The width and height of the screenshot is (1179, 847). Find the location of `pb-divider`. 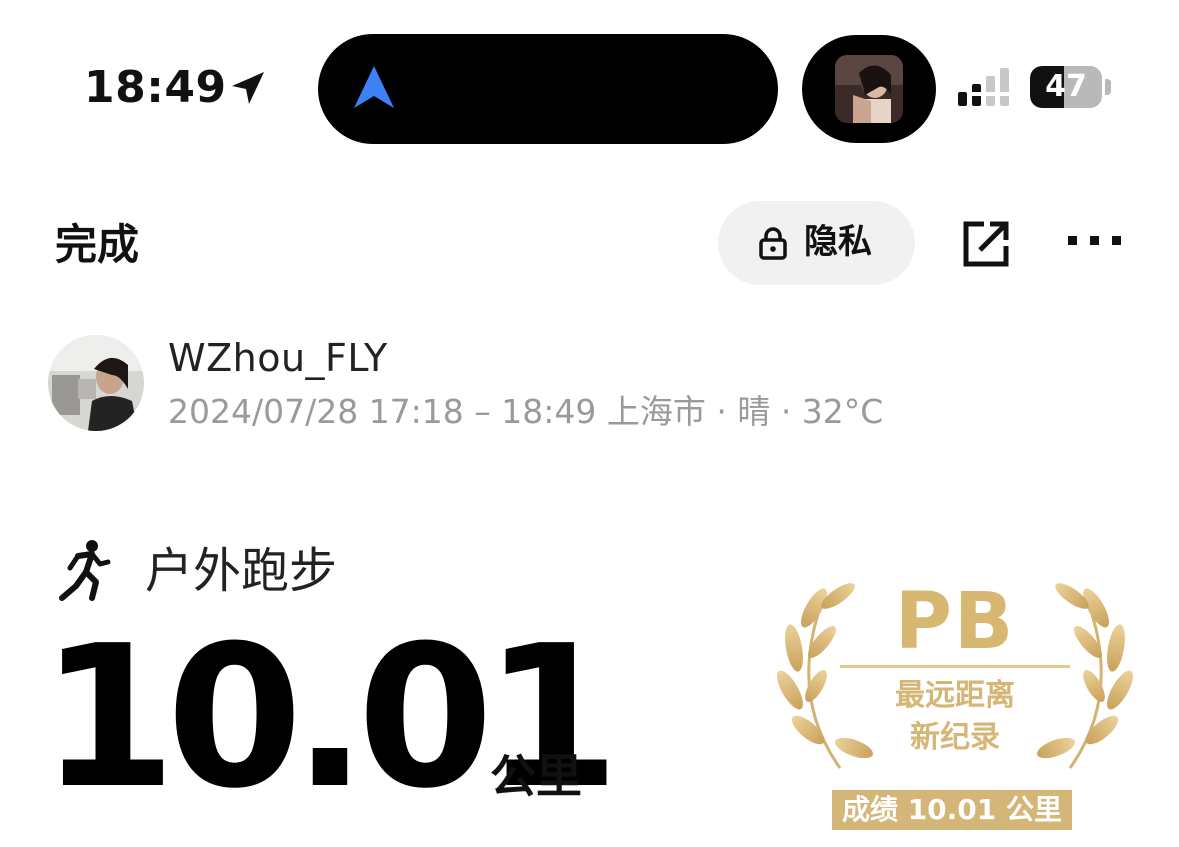

pb-divider is located at coordinates (955, 666).